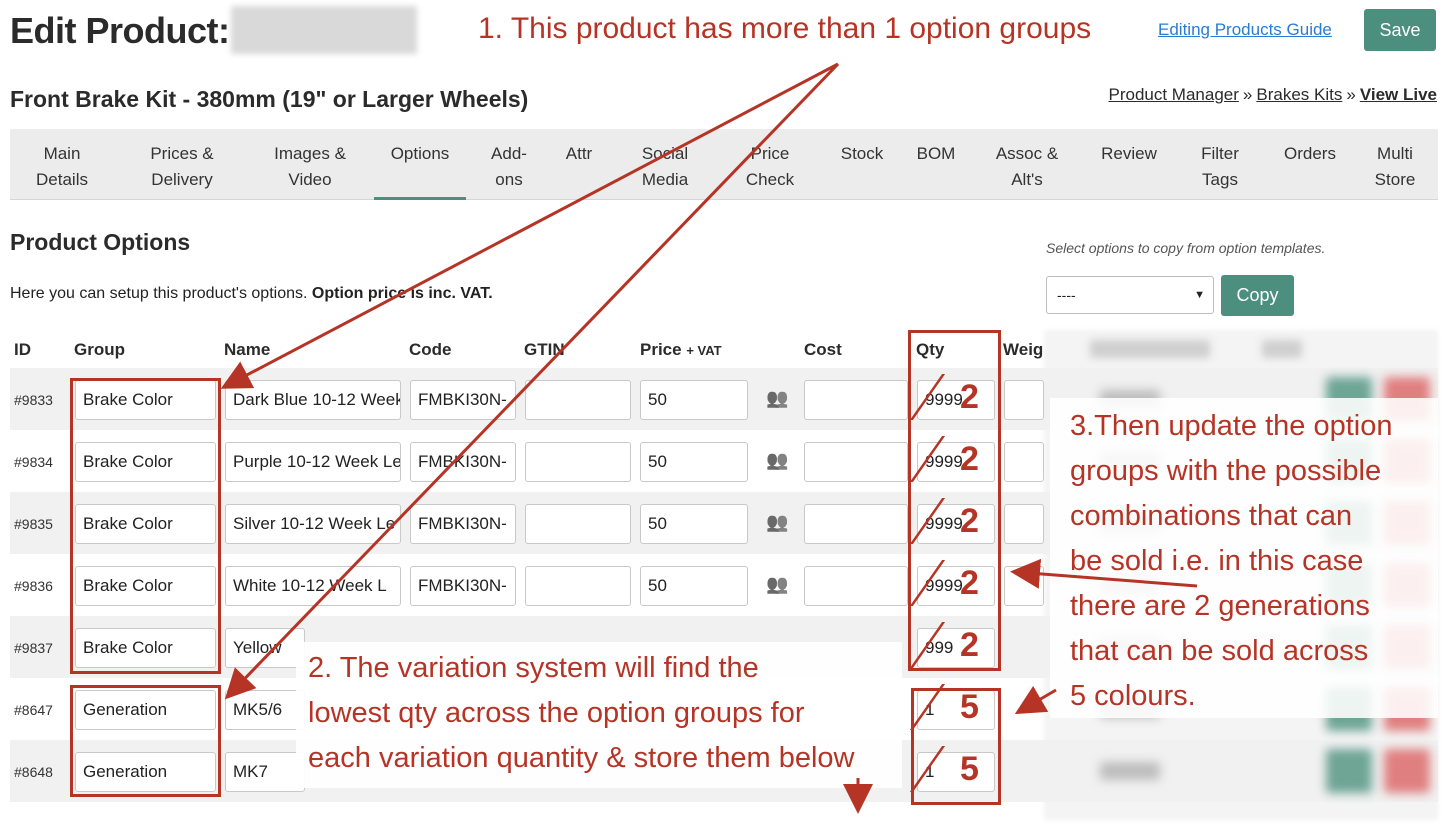 Image resolution: width=1450 pixels, height=828 pixels. What do you see at coordinates (1104, 573) in the screenshot?
I see `arrow-to-qty-colors` at bounding box center [1104, 573].